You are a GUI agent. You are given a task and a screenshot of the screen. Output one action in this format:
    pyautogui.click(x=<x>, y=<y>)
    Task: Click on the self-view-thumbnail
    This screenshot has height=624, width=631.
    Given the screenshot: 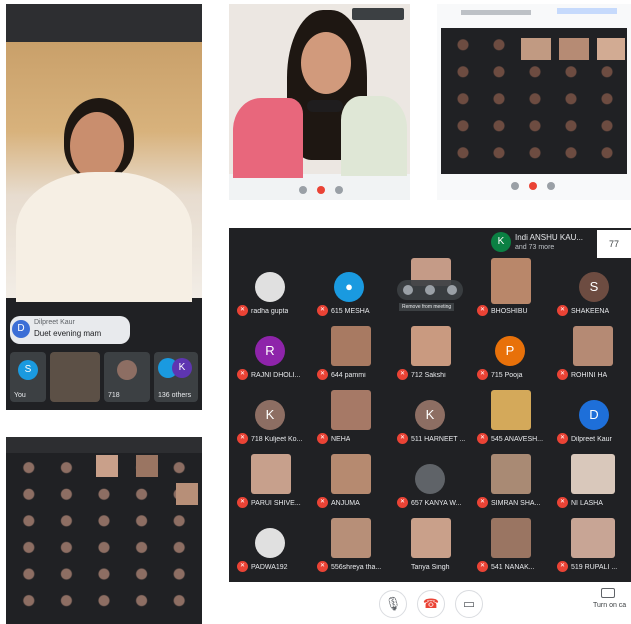 What is the action you would take?
    pyautogui.click(x=378, y=14)
    